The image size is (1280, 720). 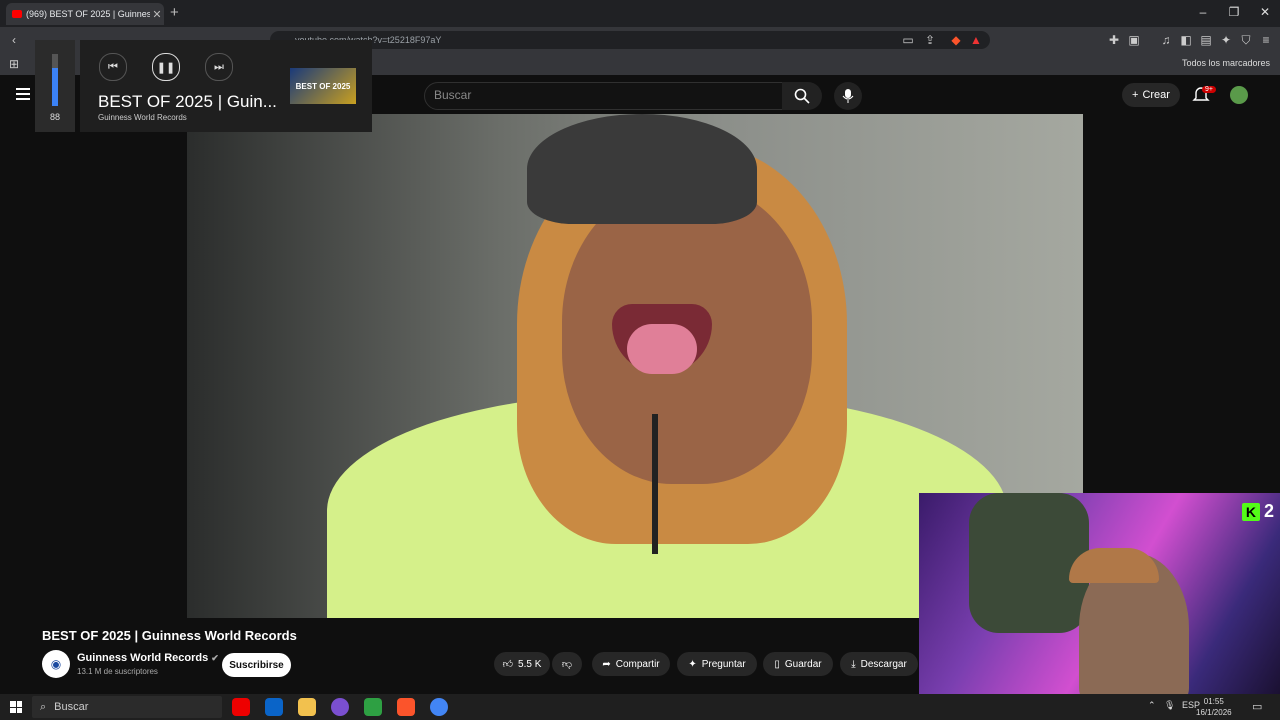 What do you see at coordinates (930, 40) in the screenshot?
I see `share-icon: ⇪` at bounding box center [930, 40].